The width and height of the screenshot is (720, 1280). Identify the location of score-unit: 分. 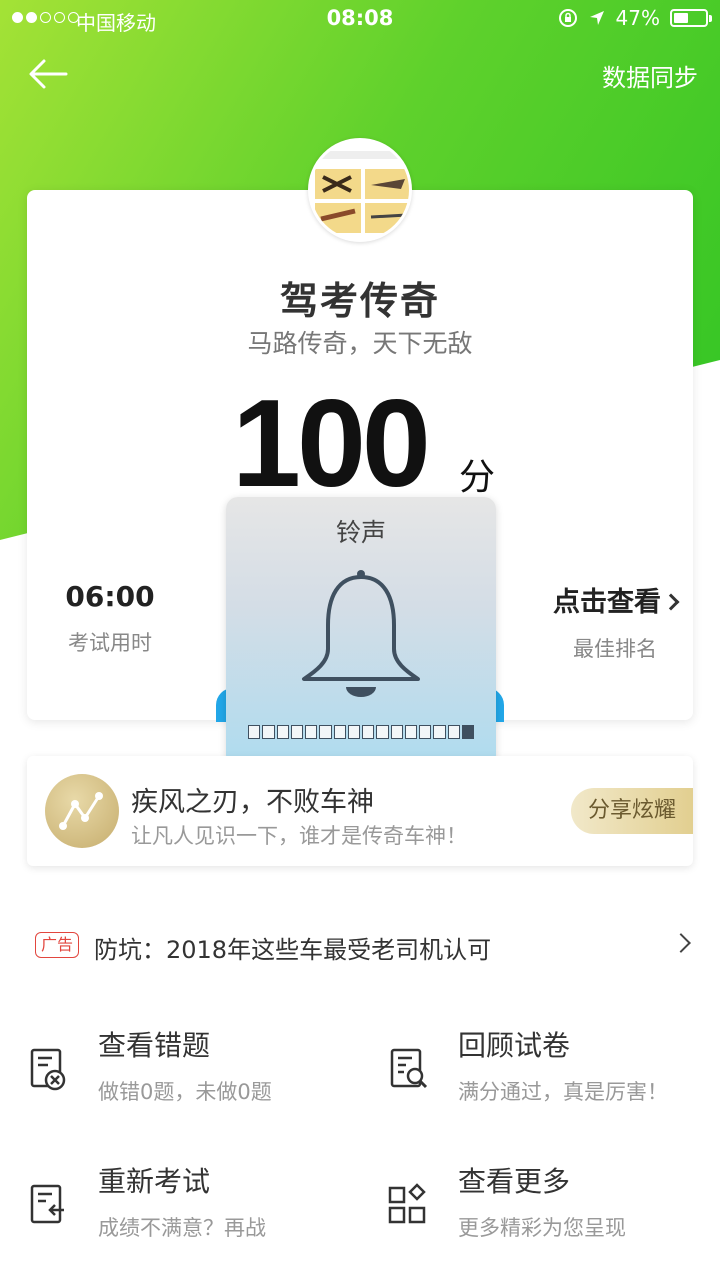
(477, 477).